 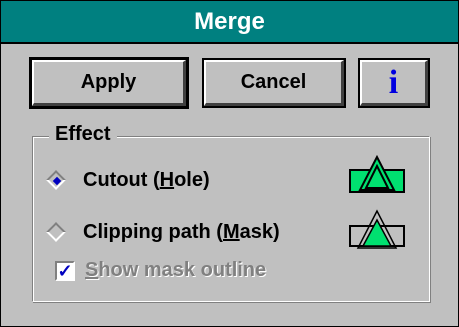 I want to click on apply-button: Apply, so click(x=109, y=83).